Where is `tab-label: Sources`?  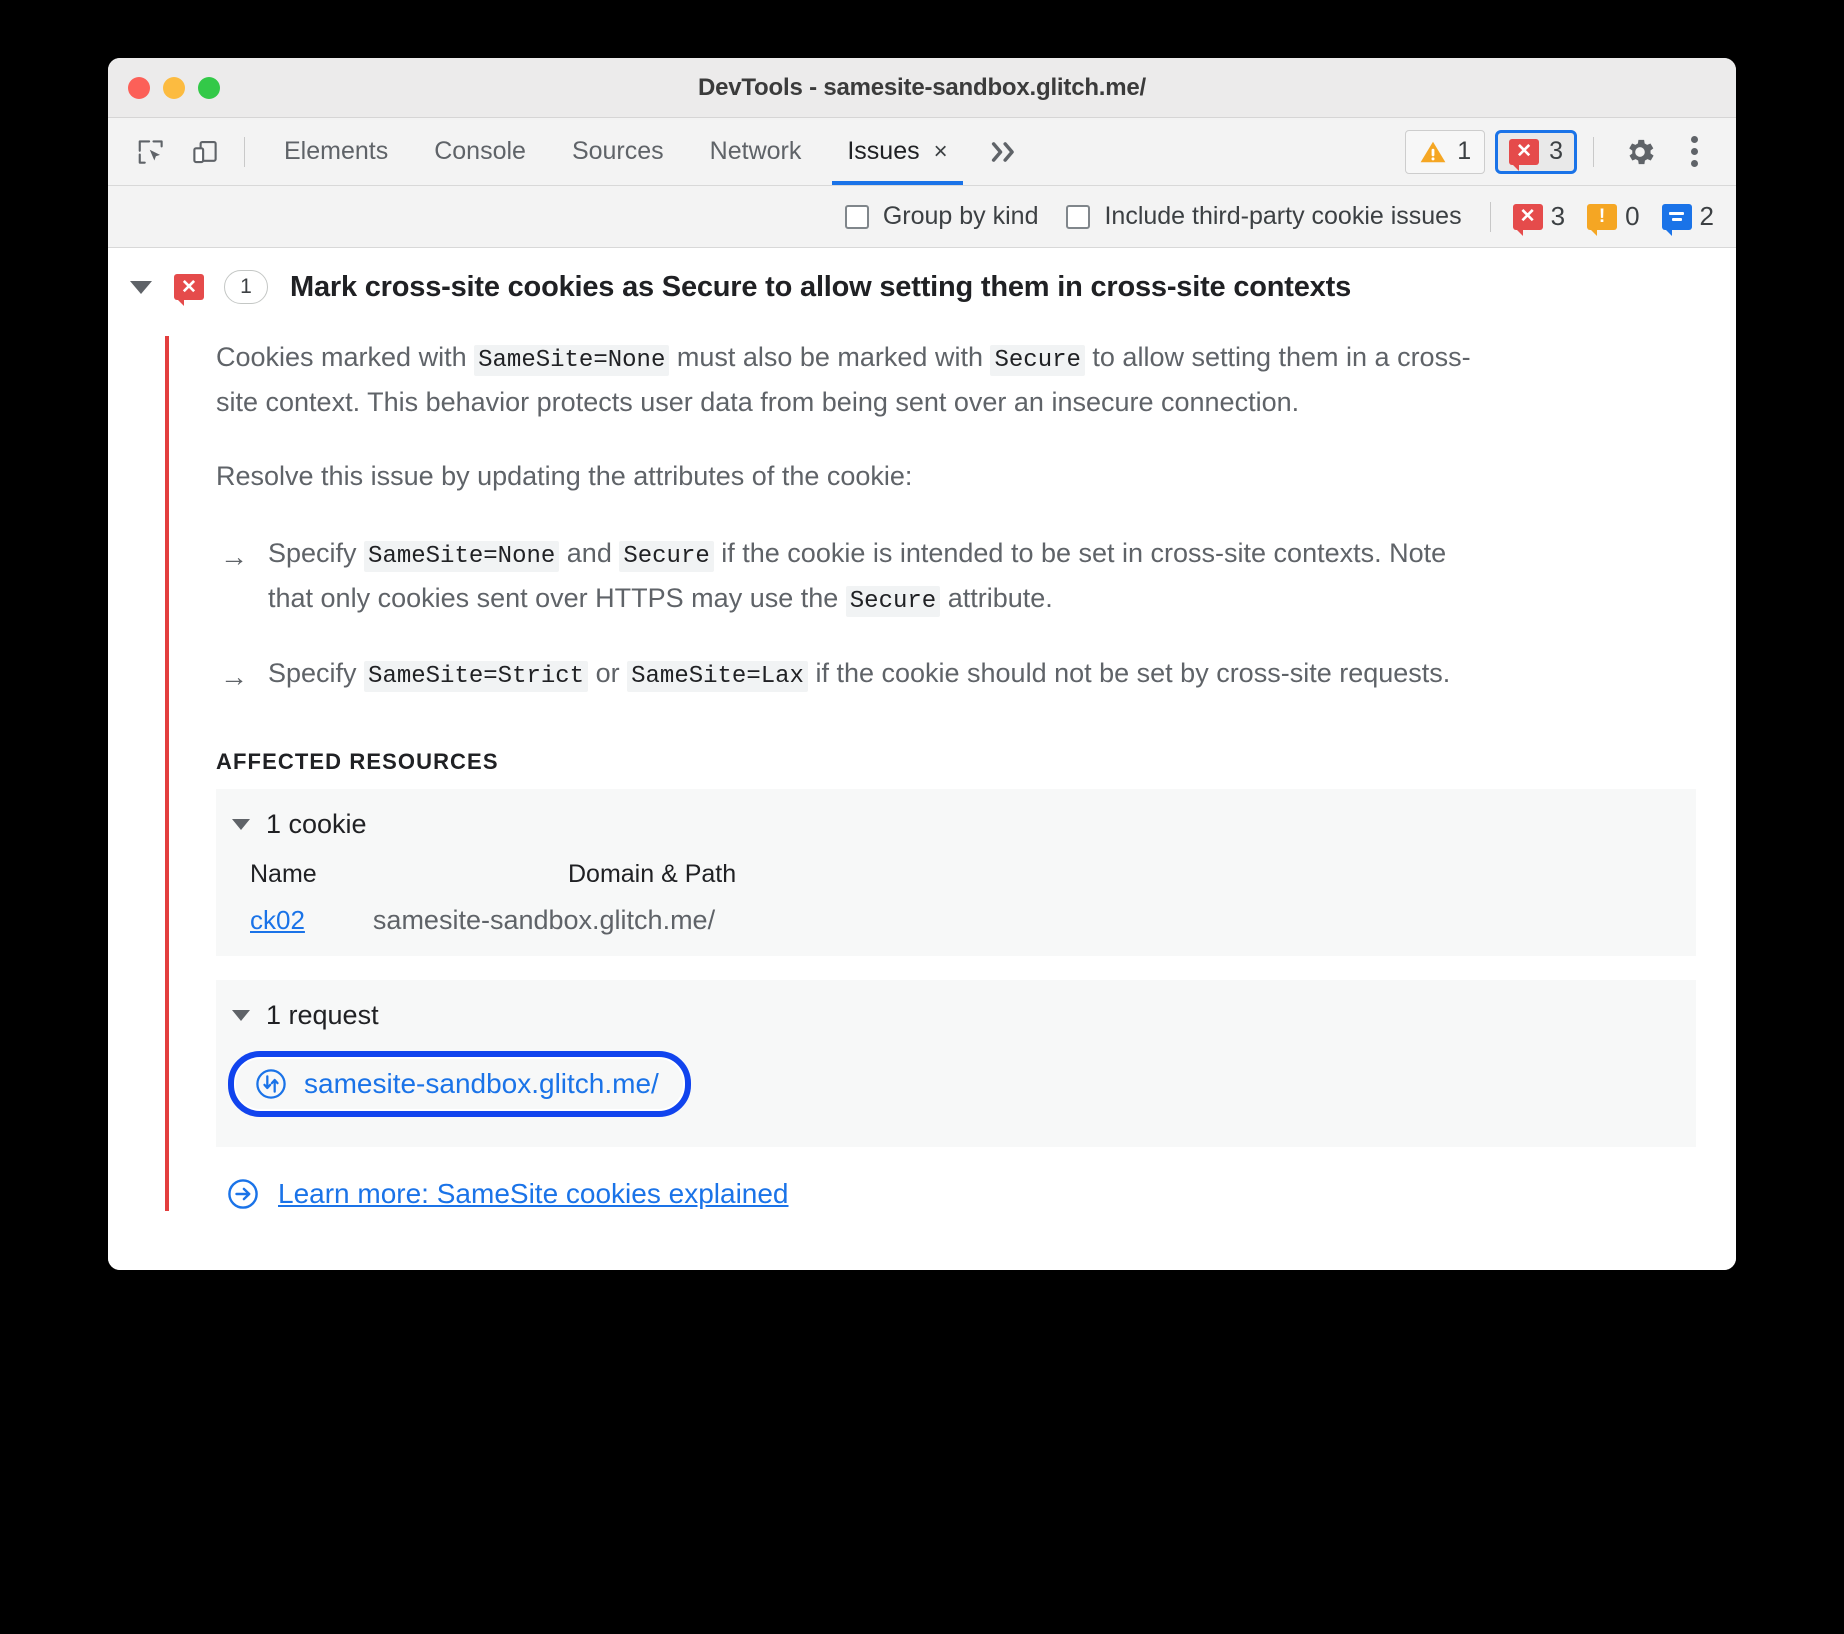
tab-label: Sources is located at coordinates (617, 151).